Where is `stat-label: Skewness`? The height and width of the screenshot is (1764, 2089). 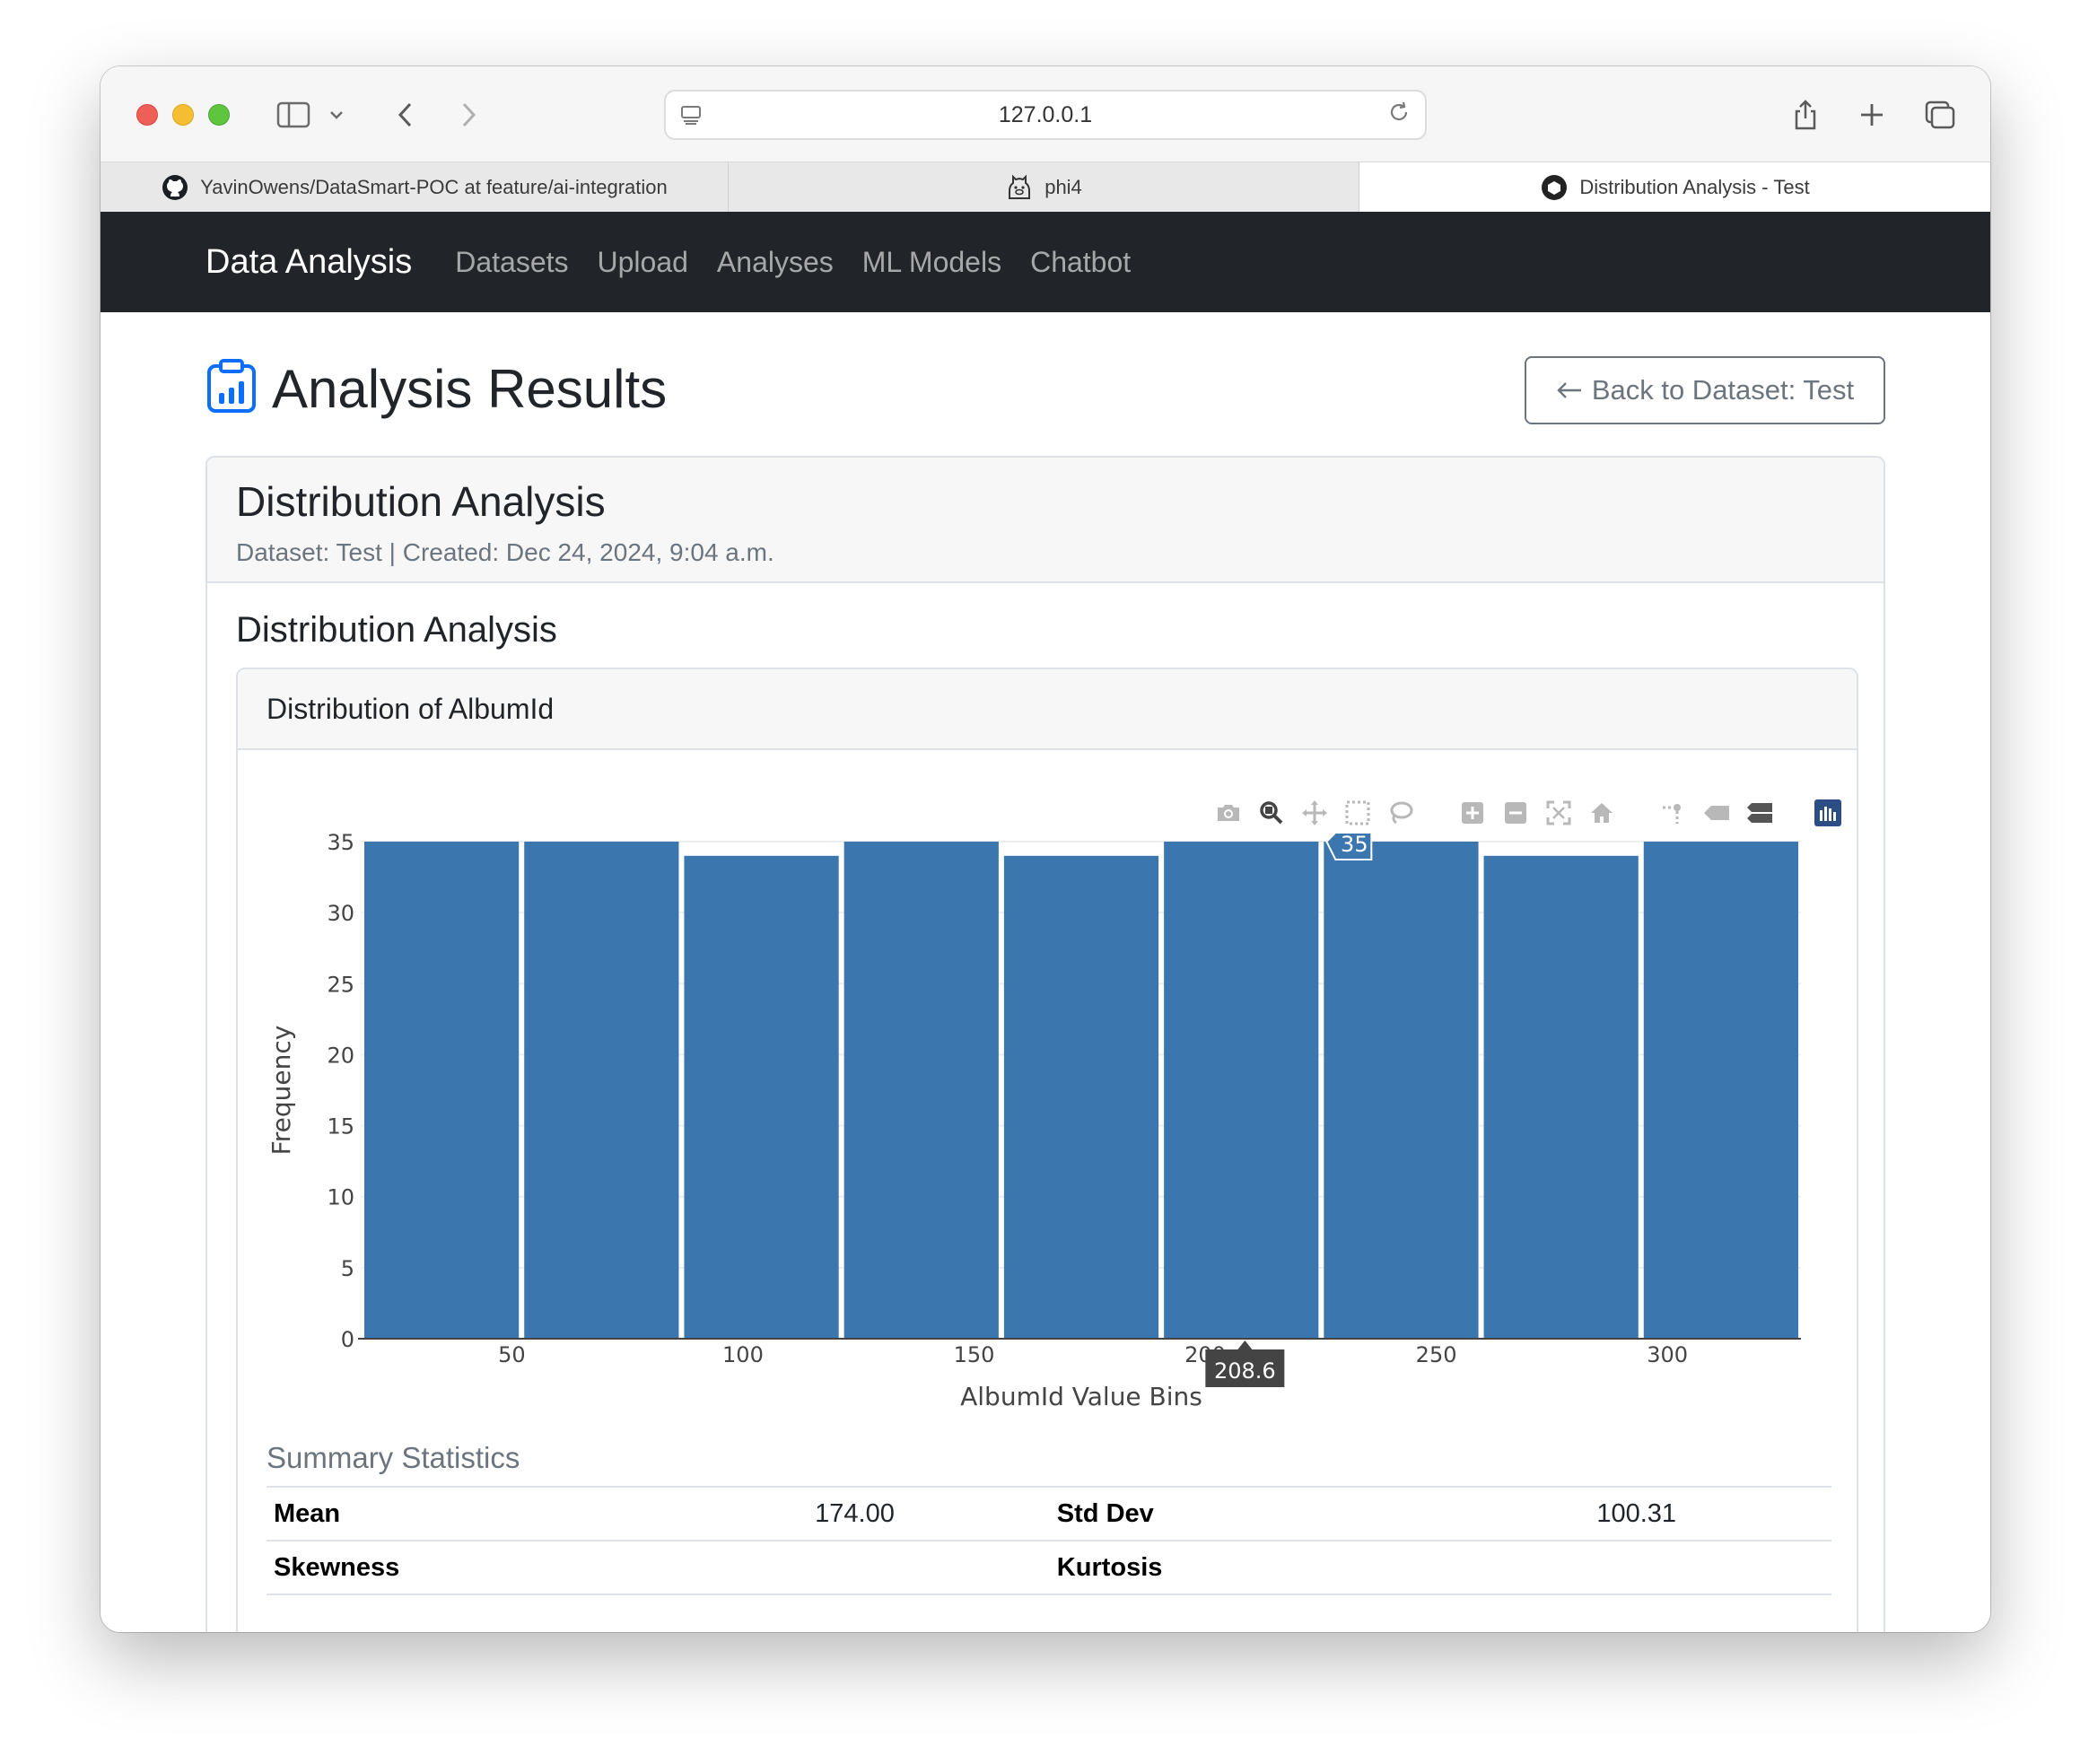
stat-label: Skewness is located at coordinates (464, 1567).